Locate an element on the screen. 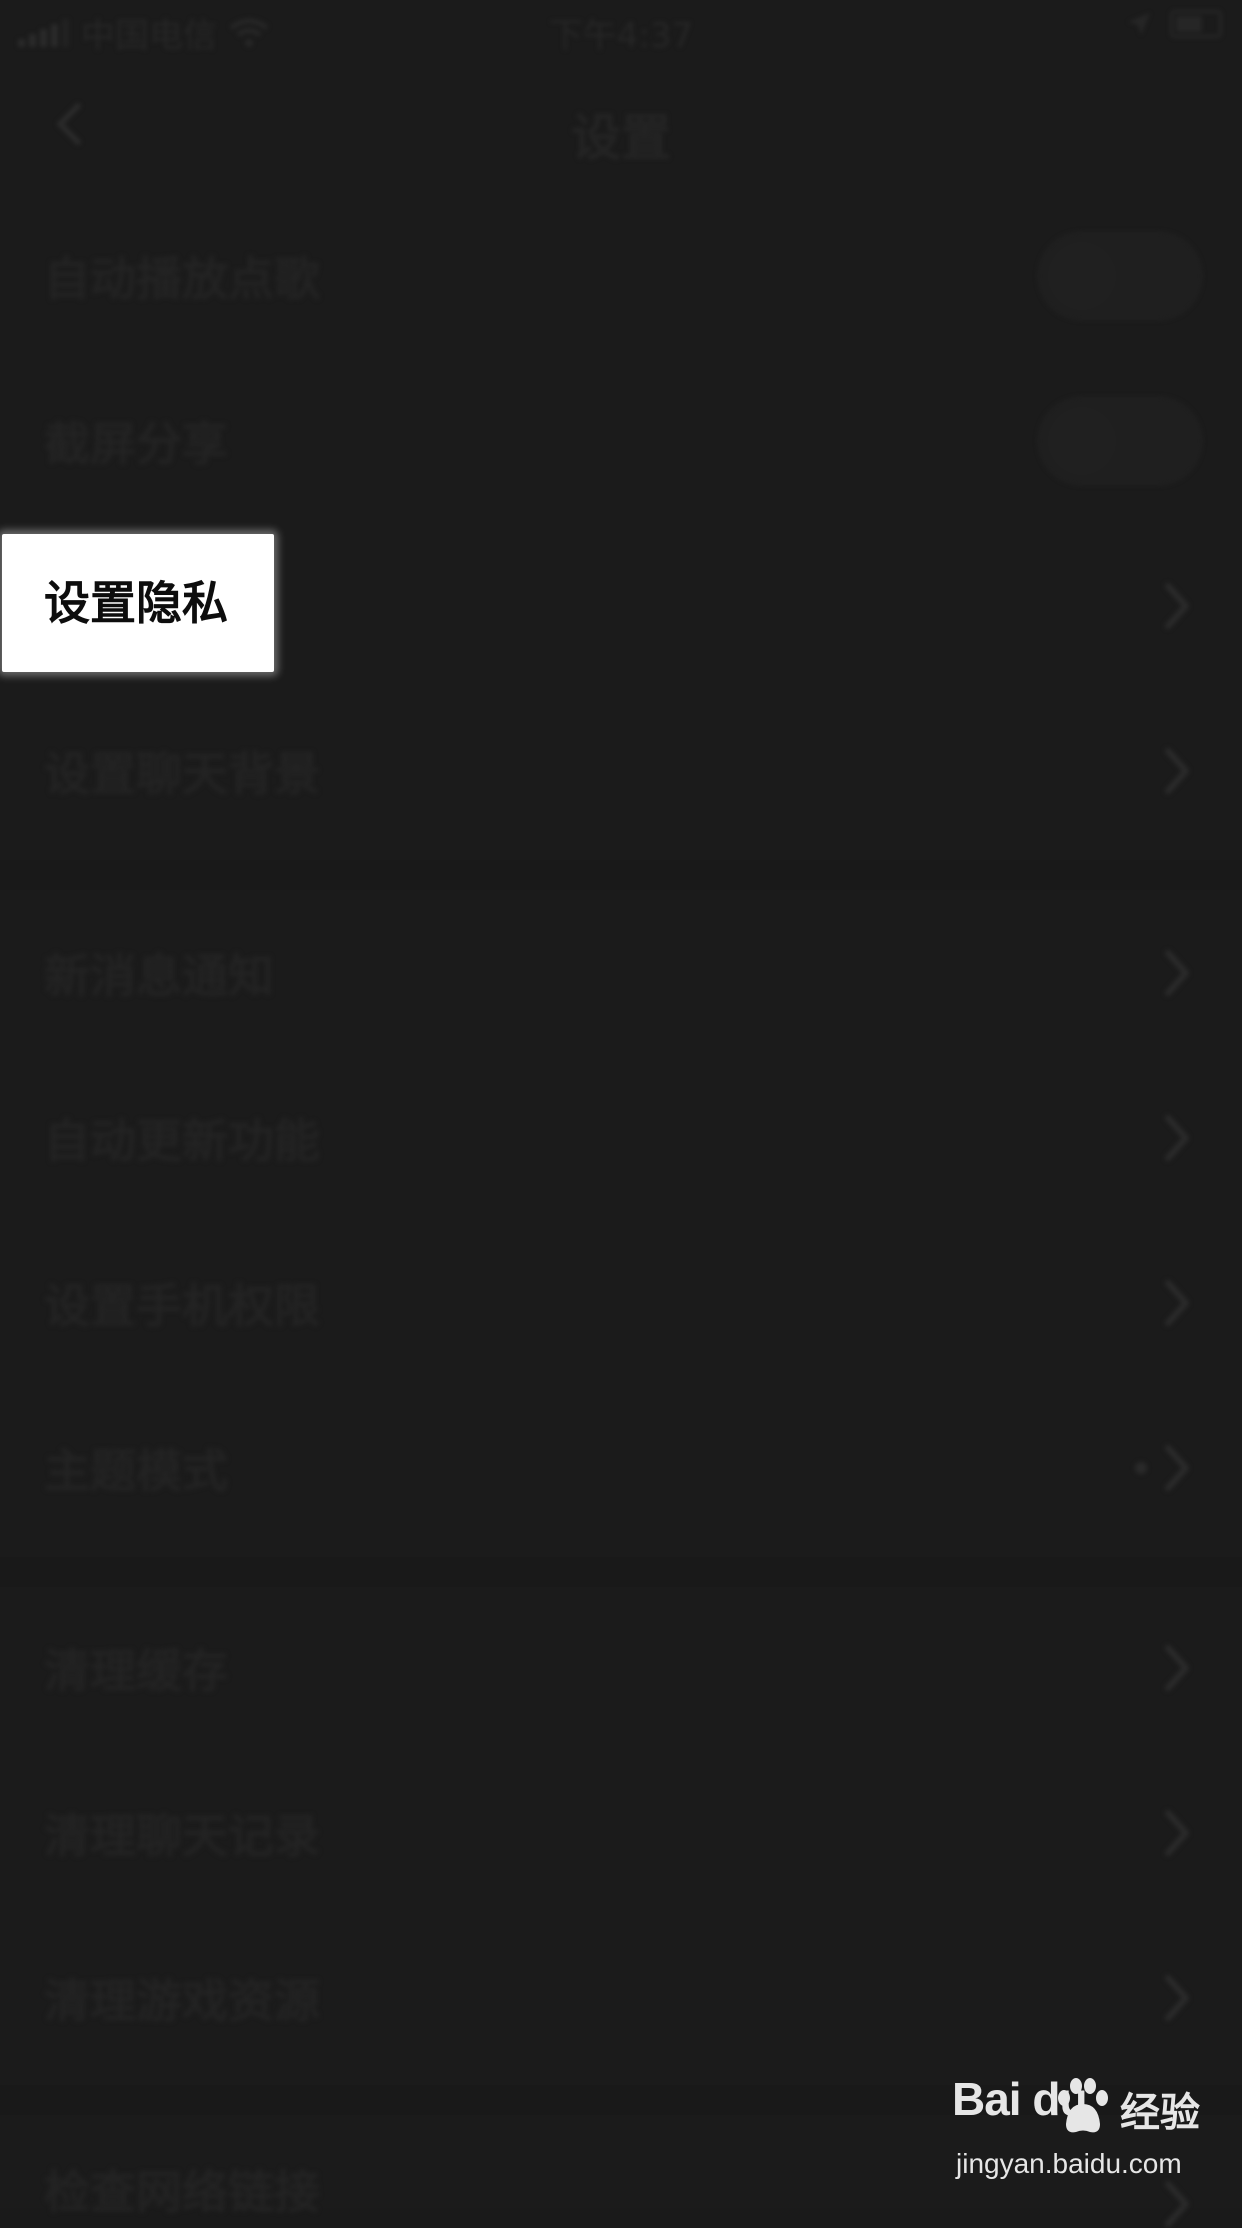  navigation-bar: 设置 is located at coordinates (621, 125).